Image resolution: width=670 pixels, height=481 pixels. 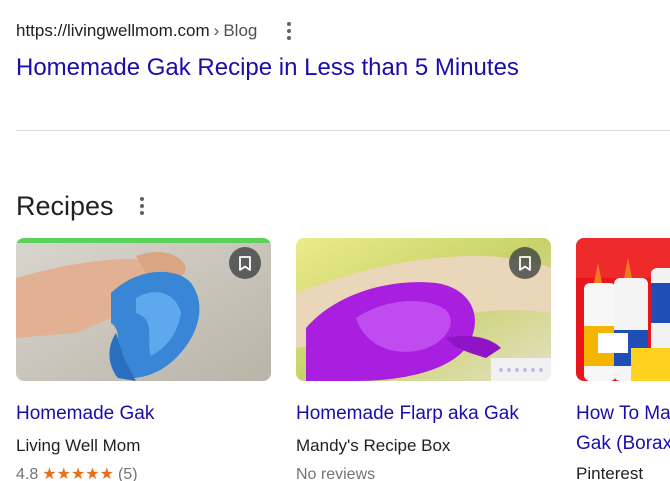 What do you see at coordinates (423, 414) in the screenshot?
I see `recipe-title-link: Homemade Flarp aka Gak` at bounding box center [423, 414].